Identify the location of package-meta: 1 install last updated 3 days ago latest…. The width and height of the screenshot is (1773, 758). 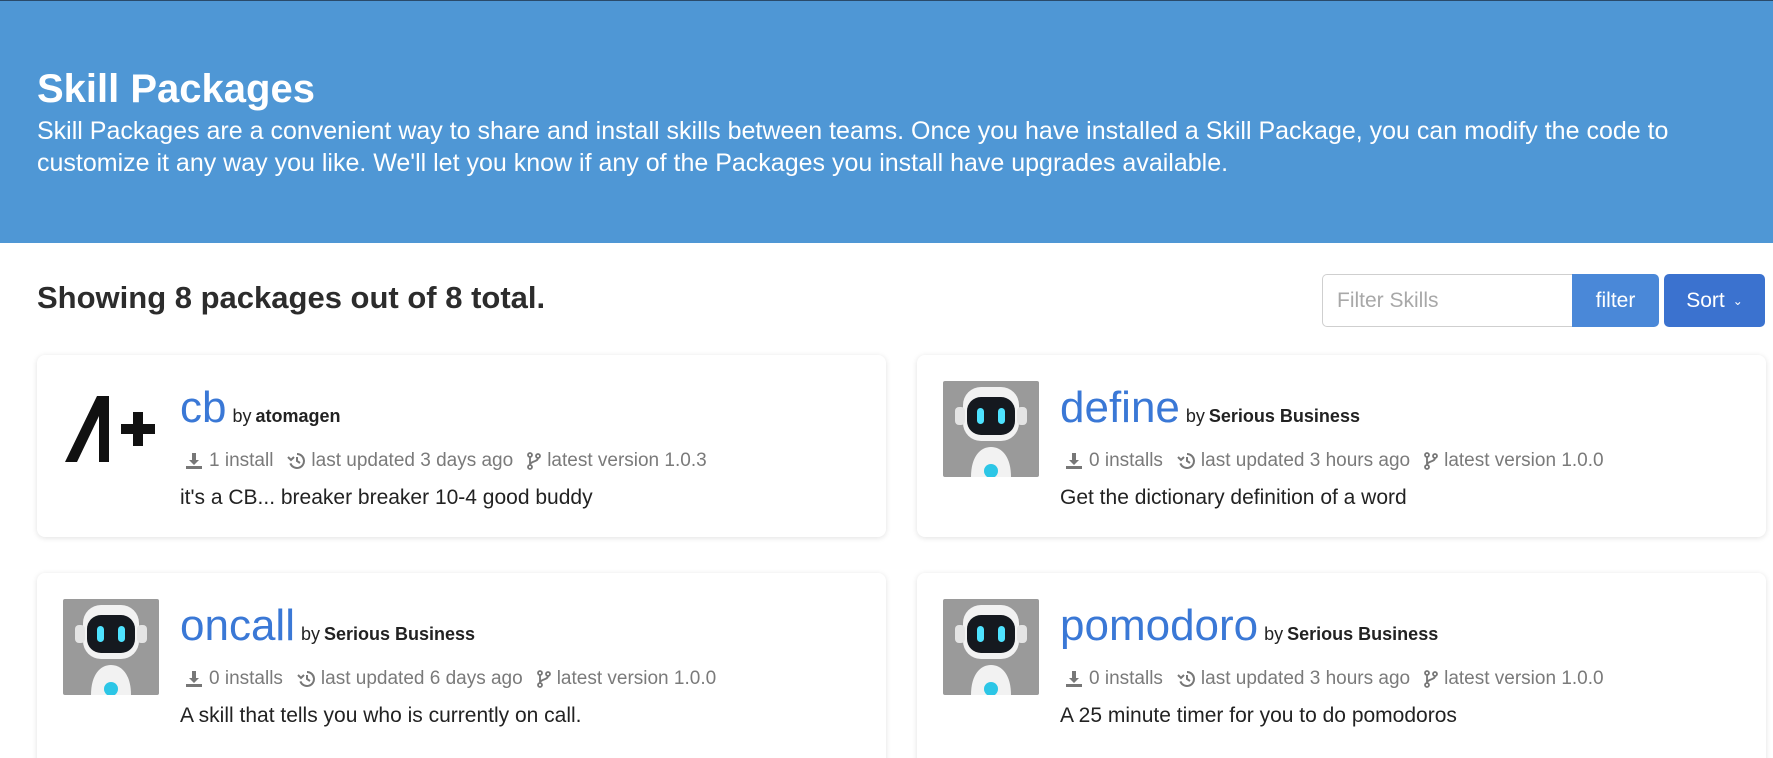
(446, 461).